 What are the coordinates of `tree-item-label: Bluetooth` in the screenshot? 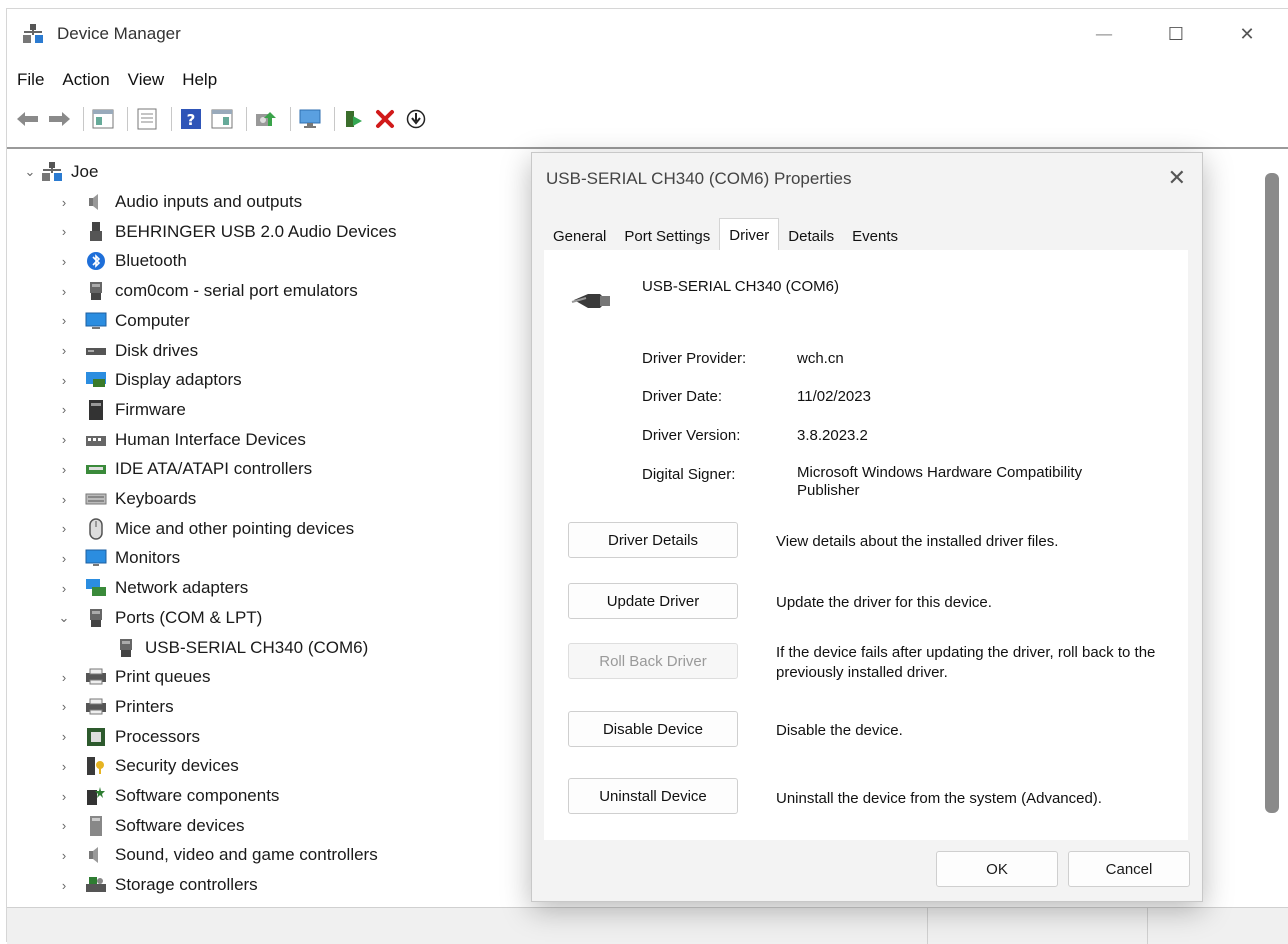 It's located at (151, 261).